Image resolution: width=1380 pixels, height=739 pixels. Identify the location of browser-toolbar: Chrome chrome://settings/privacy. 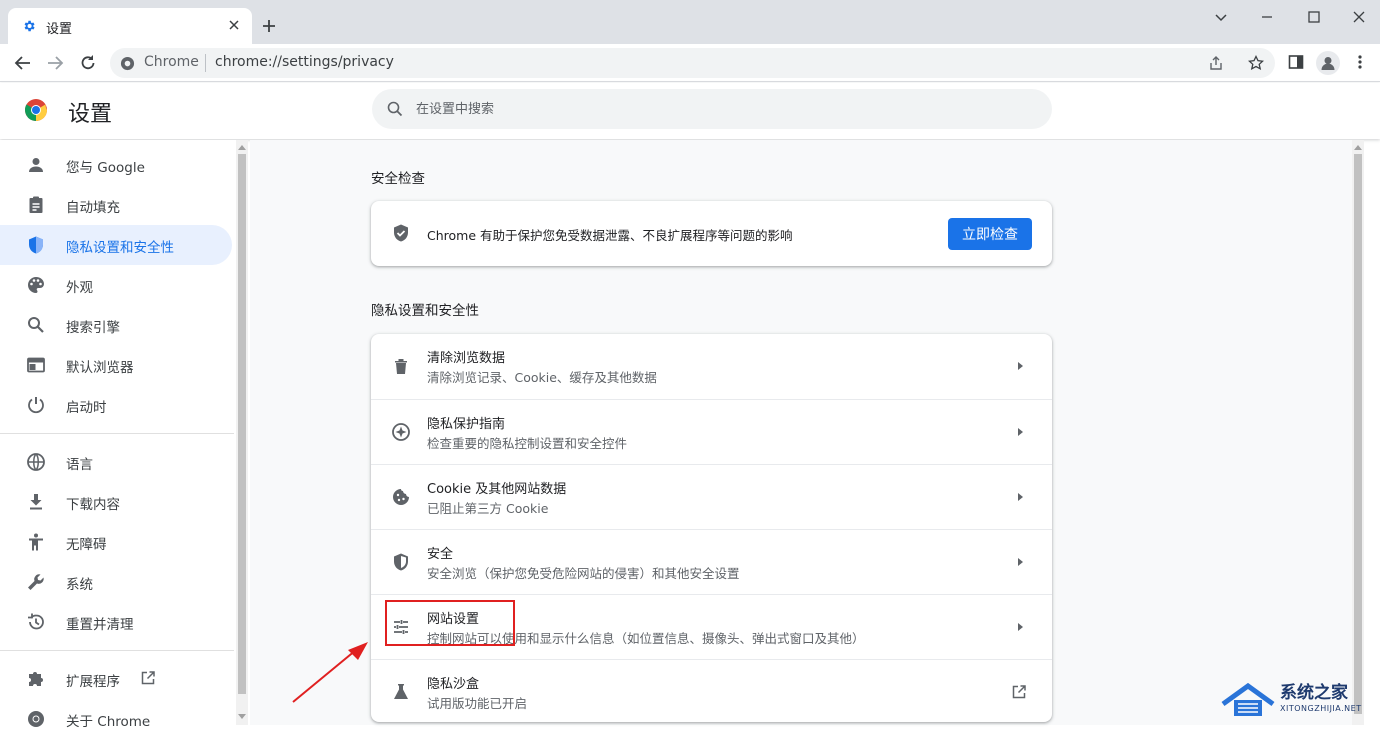
(690, 63).